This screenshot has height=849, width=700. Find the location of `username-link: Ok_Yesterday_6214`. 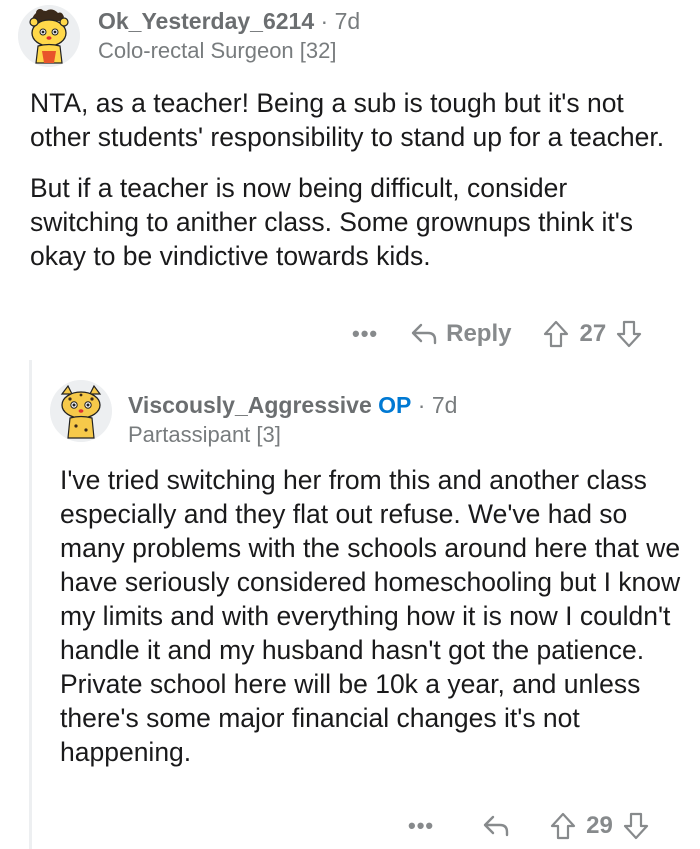

username-link: Ok_Yesterday_6214 is located at coordinates (206, 21).